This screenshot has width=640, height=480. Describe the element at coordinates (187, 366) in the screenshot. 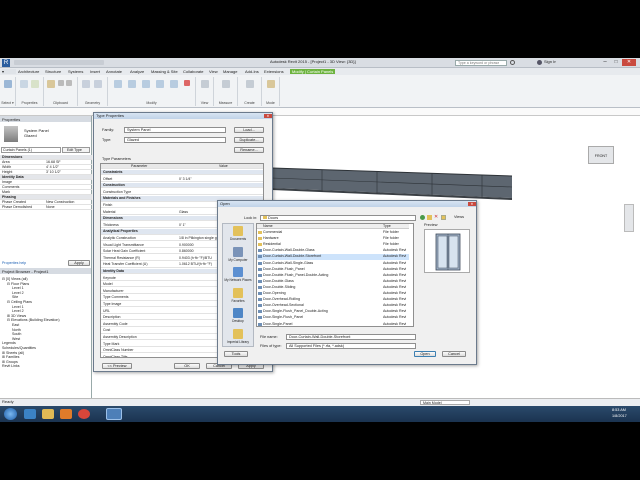

I see `type-properties-ok-button: OK` at that location.